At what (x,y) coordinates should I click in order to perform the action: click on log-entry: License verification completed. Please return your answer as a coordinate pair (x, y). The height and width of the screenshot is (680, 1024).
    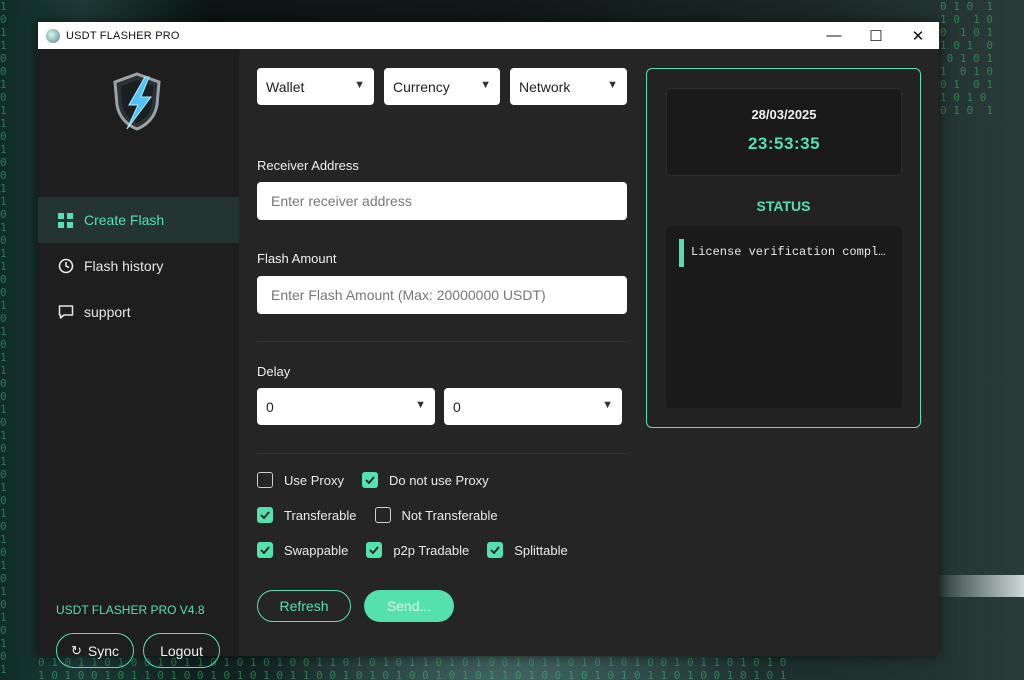
    Looking at the image, I should click on (790, 252).